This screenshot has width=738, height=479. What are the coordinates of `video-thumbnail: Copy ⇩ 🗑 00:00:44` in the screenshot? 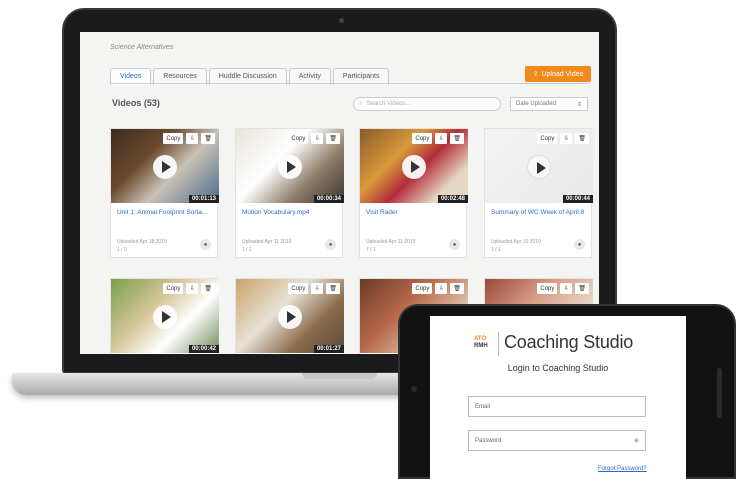 It's located at (539, 166).